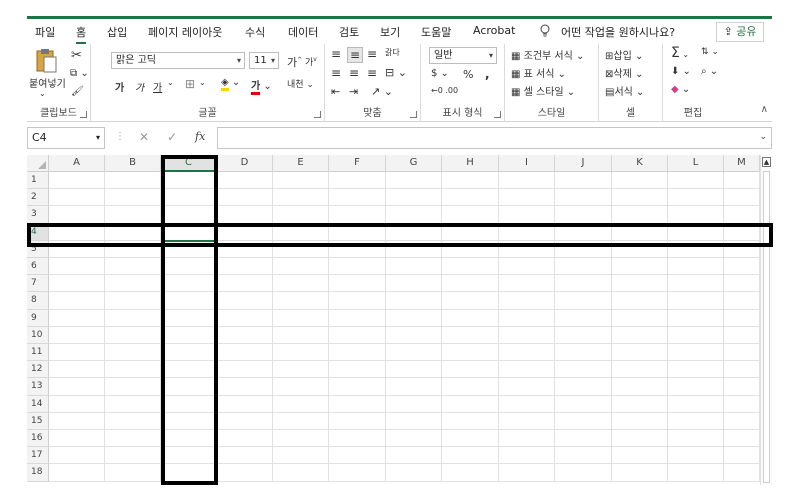 The width and height of the screenshot is (800, 503). I want to click on tab-file: 파일, so click(45, 32).